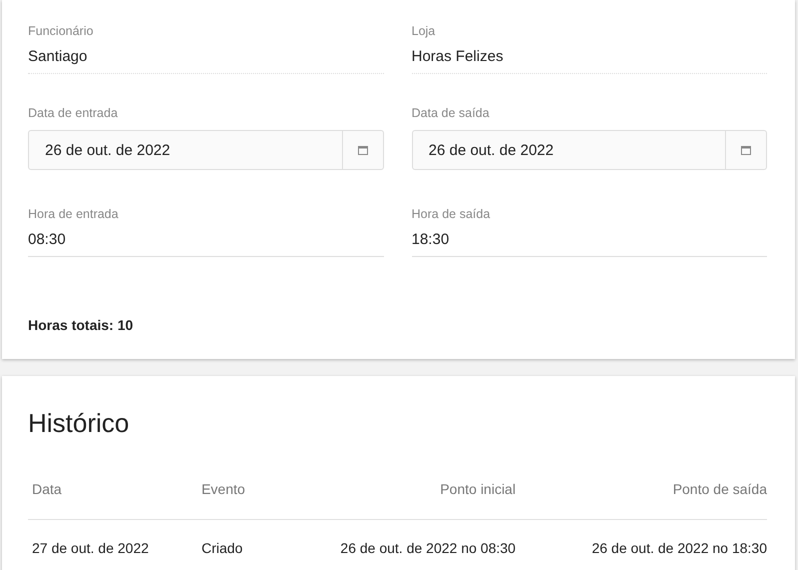 Image resolution: width=798 pixels, height=570 pixels. Describe the element at coordinates (452, 214) in the screenshot. I see `field-label: Hora de saída` at that location.